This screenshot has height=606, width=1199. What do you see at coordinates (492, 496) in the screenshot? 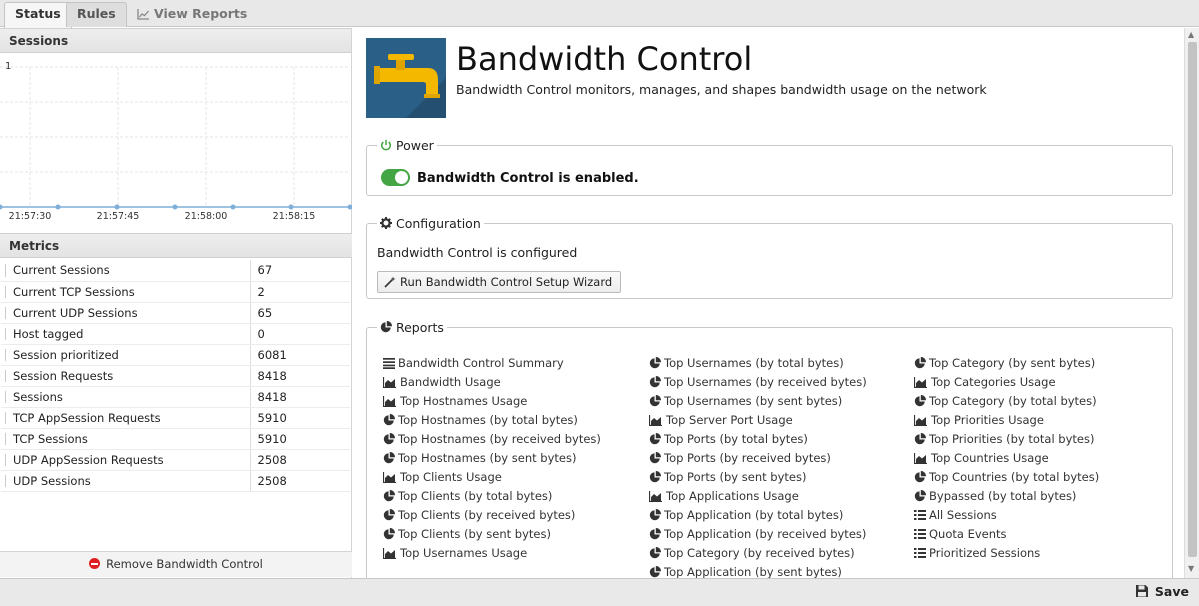
I see `report-link: Top Clients (by total bytes)` at bounding box center [492, 496].